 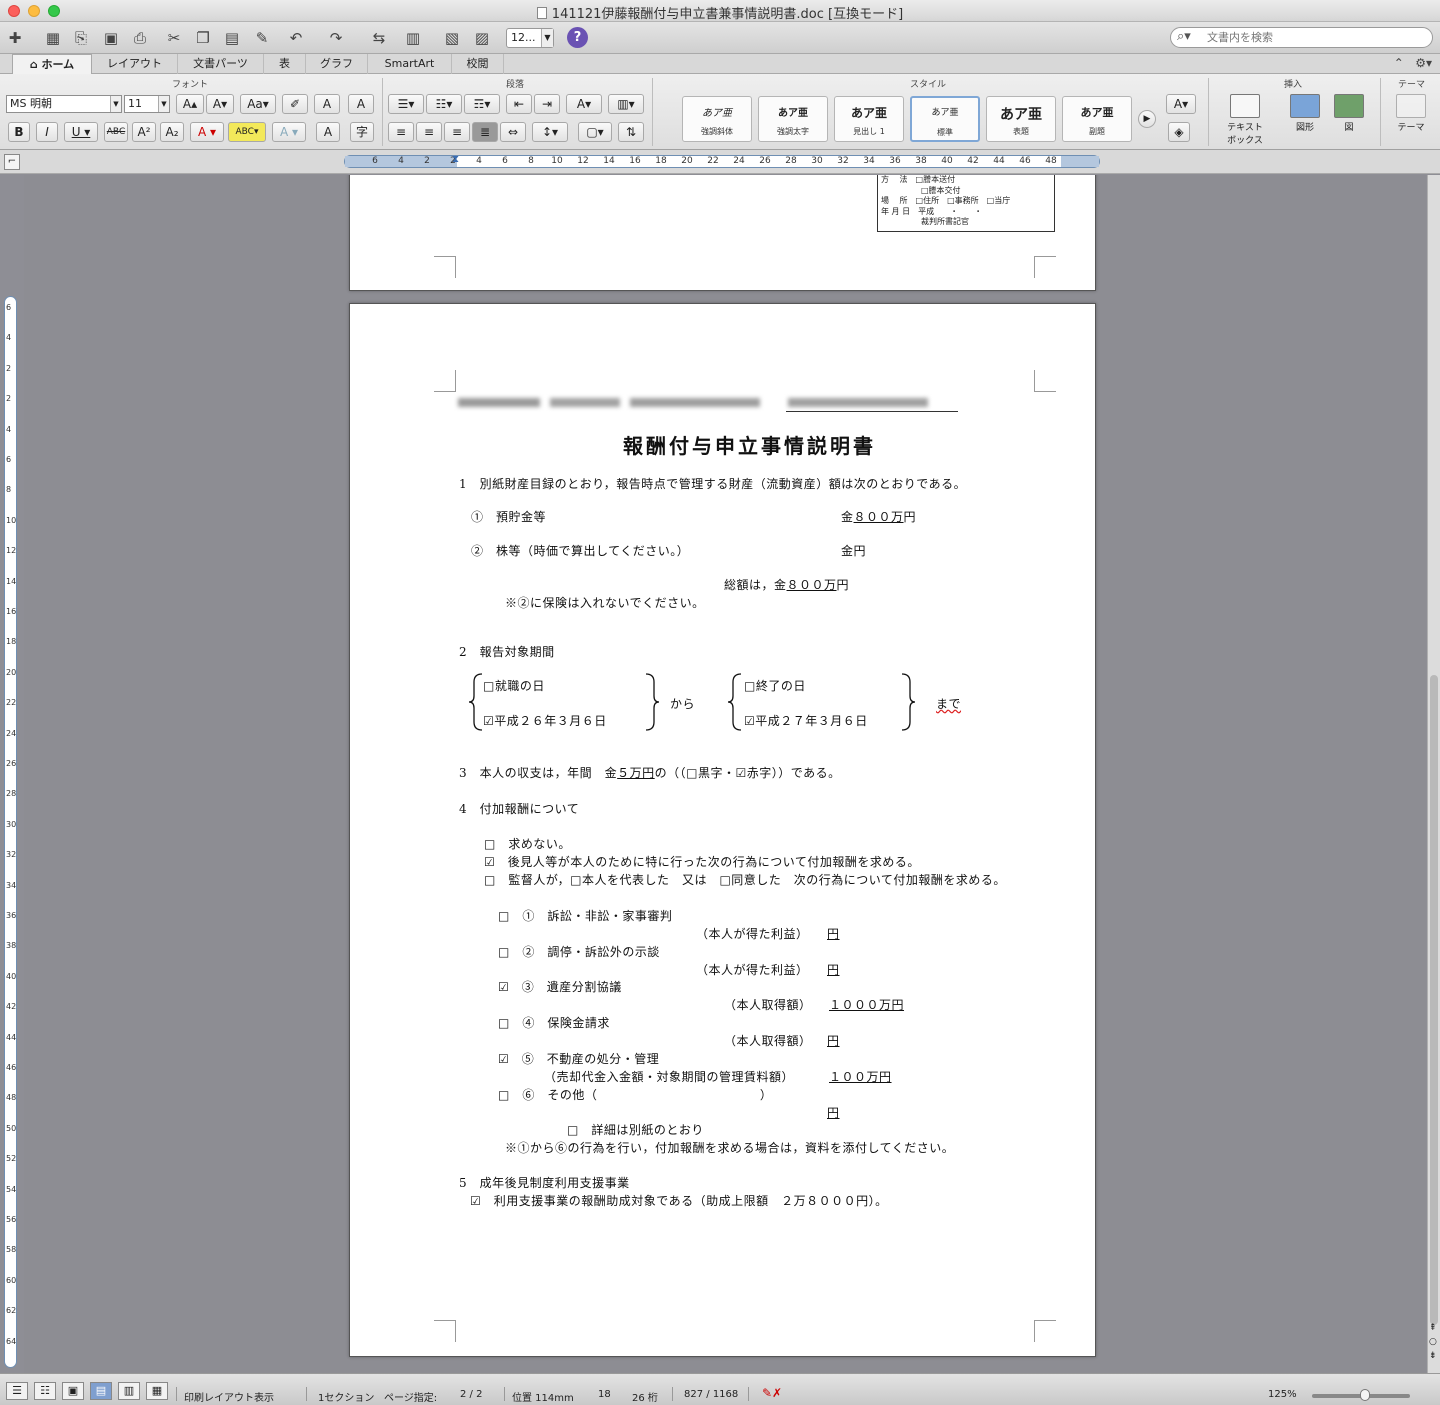 I want to click on zoom-combo: 12... ▼, so click(x=530, y=38).